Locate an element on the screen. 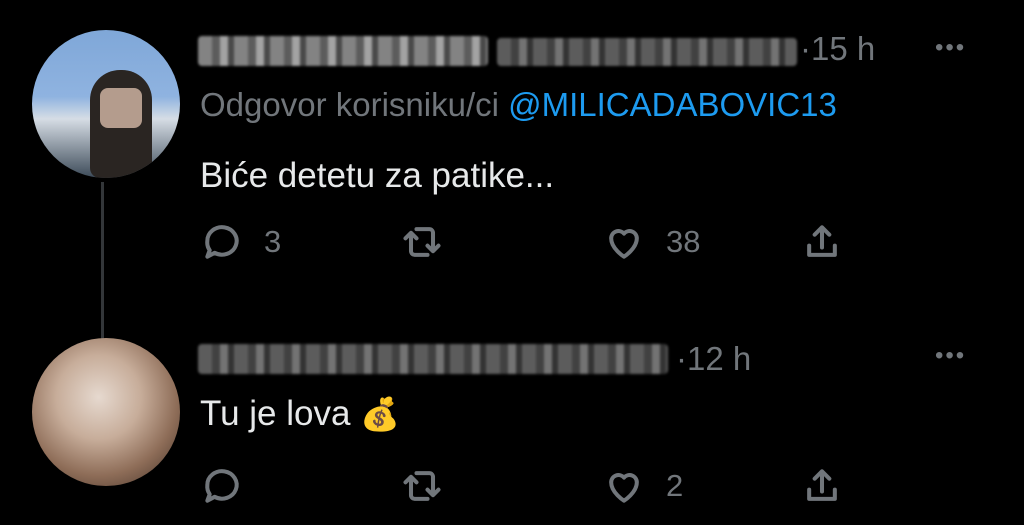 The width and height of the screenshot is (1024, 525). reply-count: 3 is located at coordinates (273, 241).